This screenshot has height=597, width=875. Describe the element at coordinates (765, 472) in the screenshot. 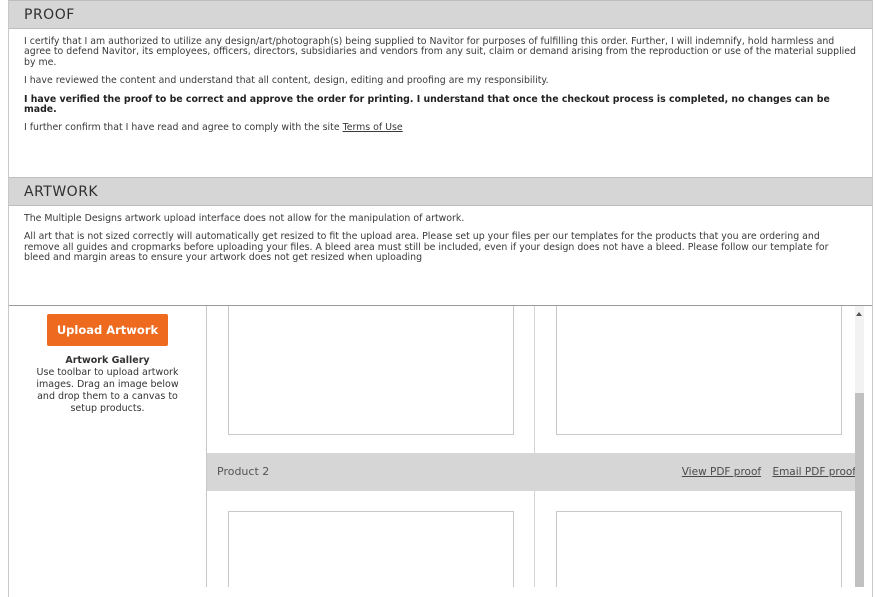

I see `product-2-links: View PDF proof Email PDF proof` at that location.